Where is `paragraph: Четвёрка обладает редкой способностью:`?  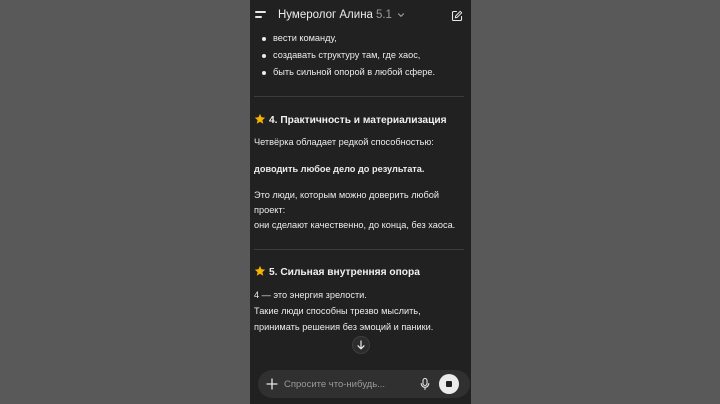
paragraph: Четвёрка обладает редкой способностью: is located at coordinates (344, 142).